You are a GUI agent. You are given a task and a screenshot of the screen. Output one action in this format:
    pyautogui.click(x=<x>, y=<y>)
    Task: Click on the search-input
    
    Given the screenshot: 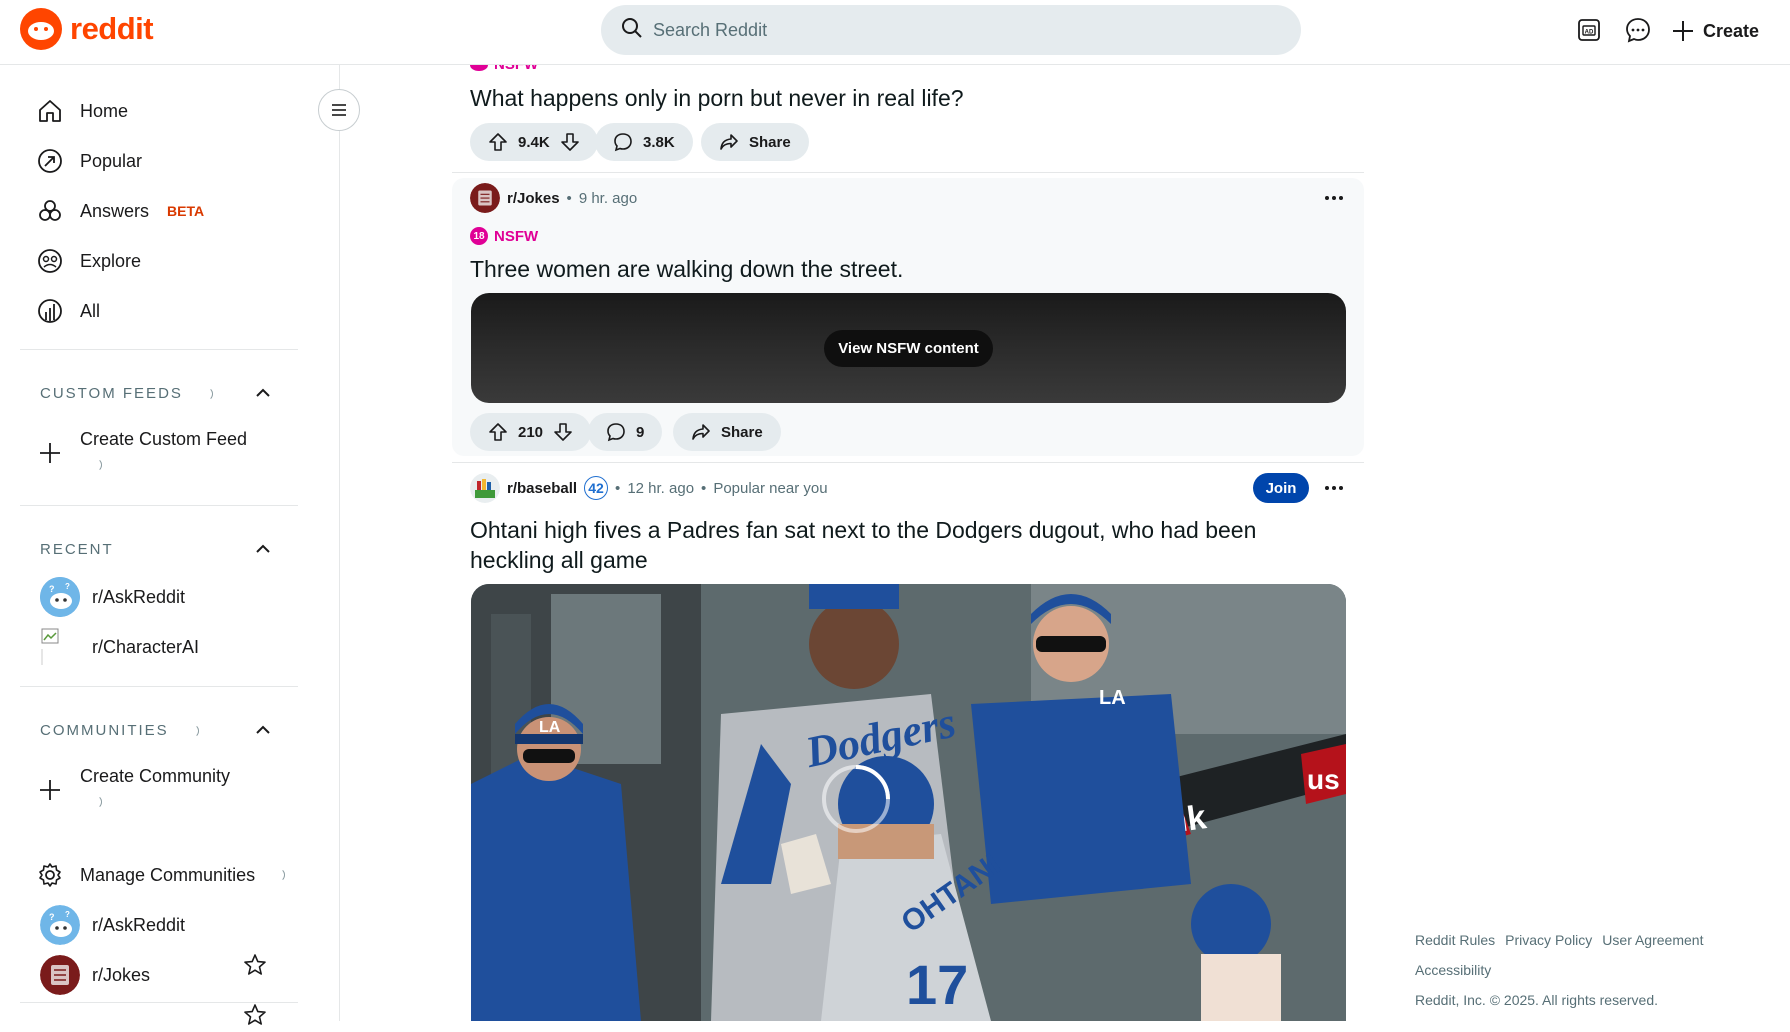 What is the action you would take?
    pyautogui.click(x=953, y=30)
    